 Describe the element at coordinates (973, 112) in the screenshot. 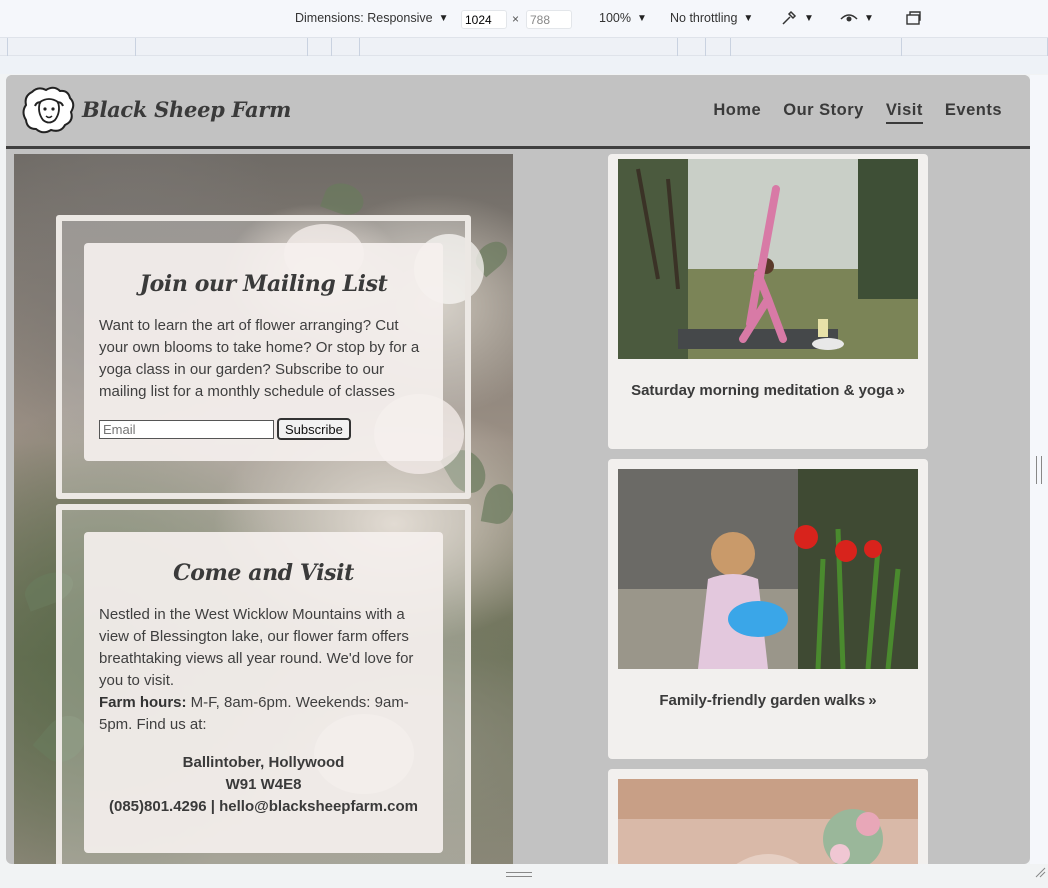

I see `nav-events: Events` at that location.